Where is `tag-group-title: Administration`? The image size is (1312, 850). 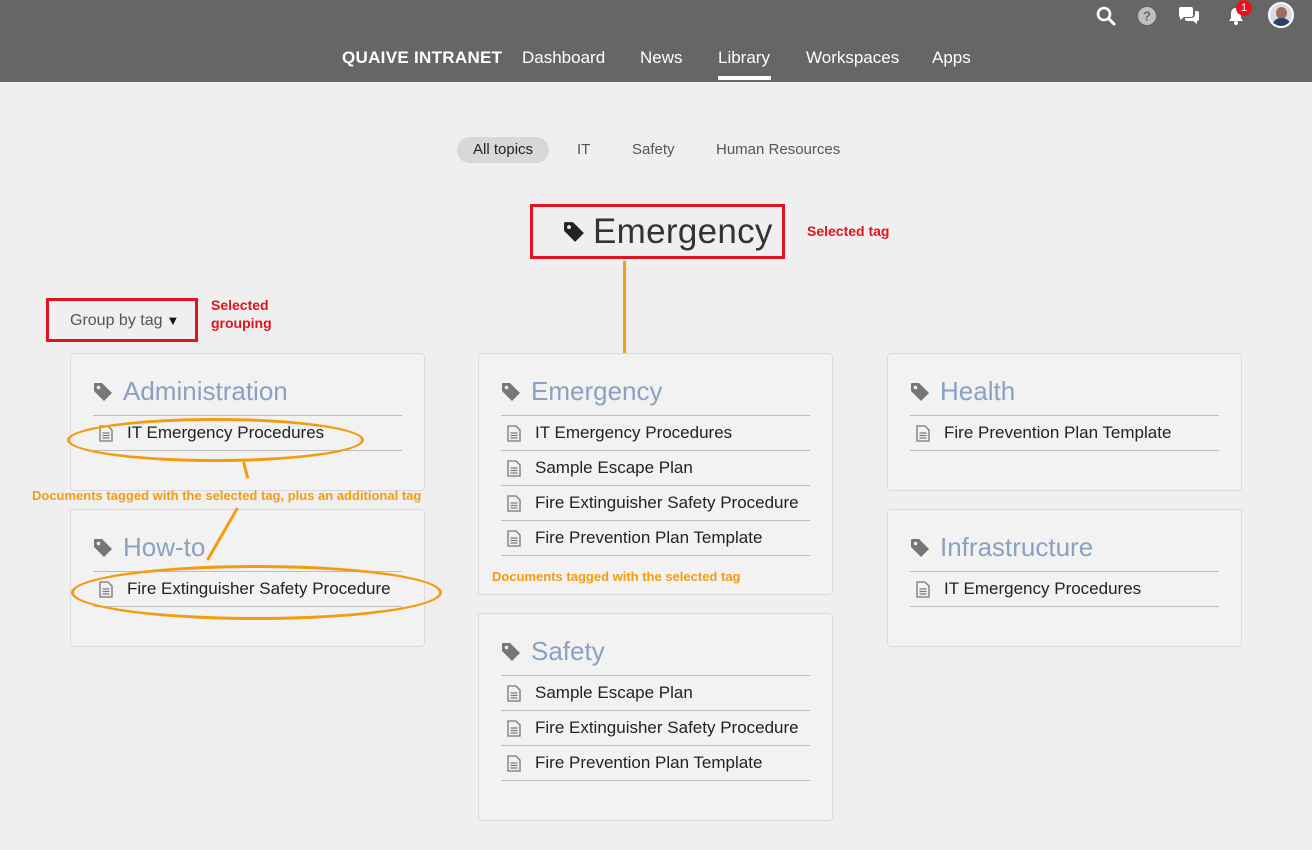
tag-group-title: Administration is located at coordinates (205, 391).